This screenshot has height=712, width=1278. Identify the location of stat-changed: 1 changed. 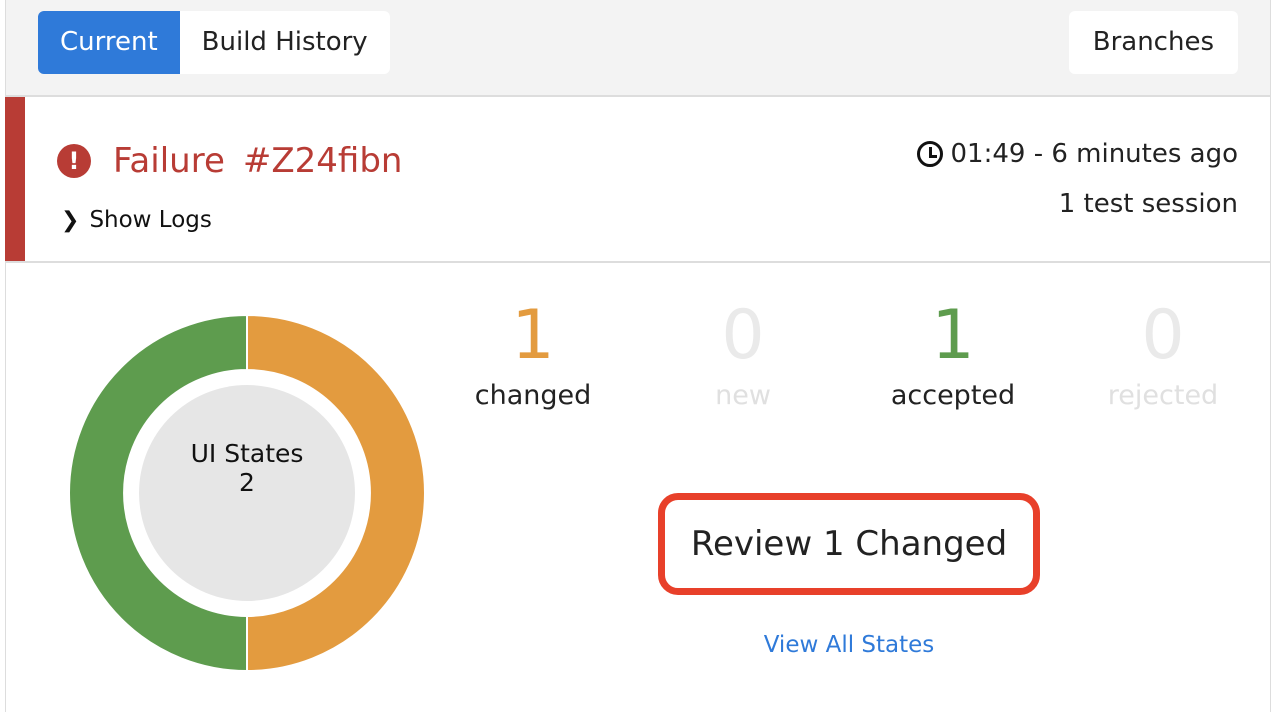
(533, 354).